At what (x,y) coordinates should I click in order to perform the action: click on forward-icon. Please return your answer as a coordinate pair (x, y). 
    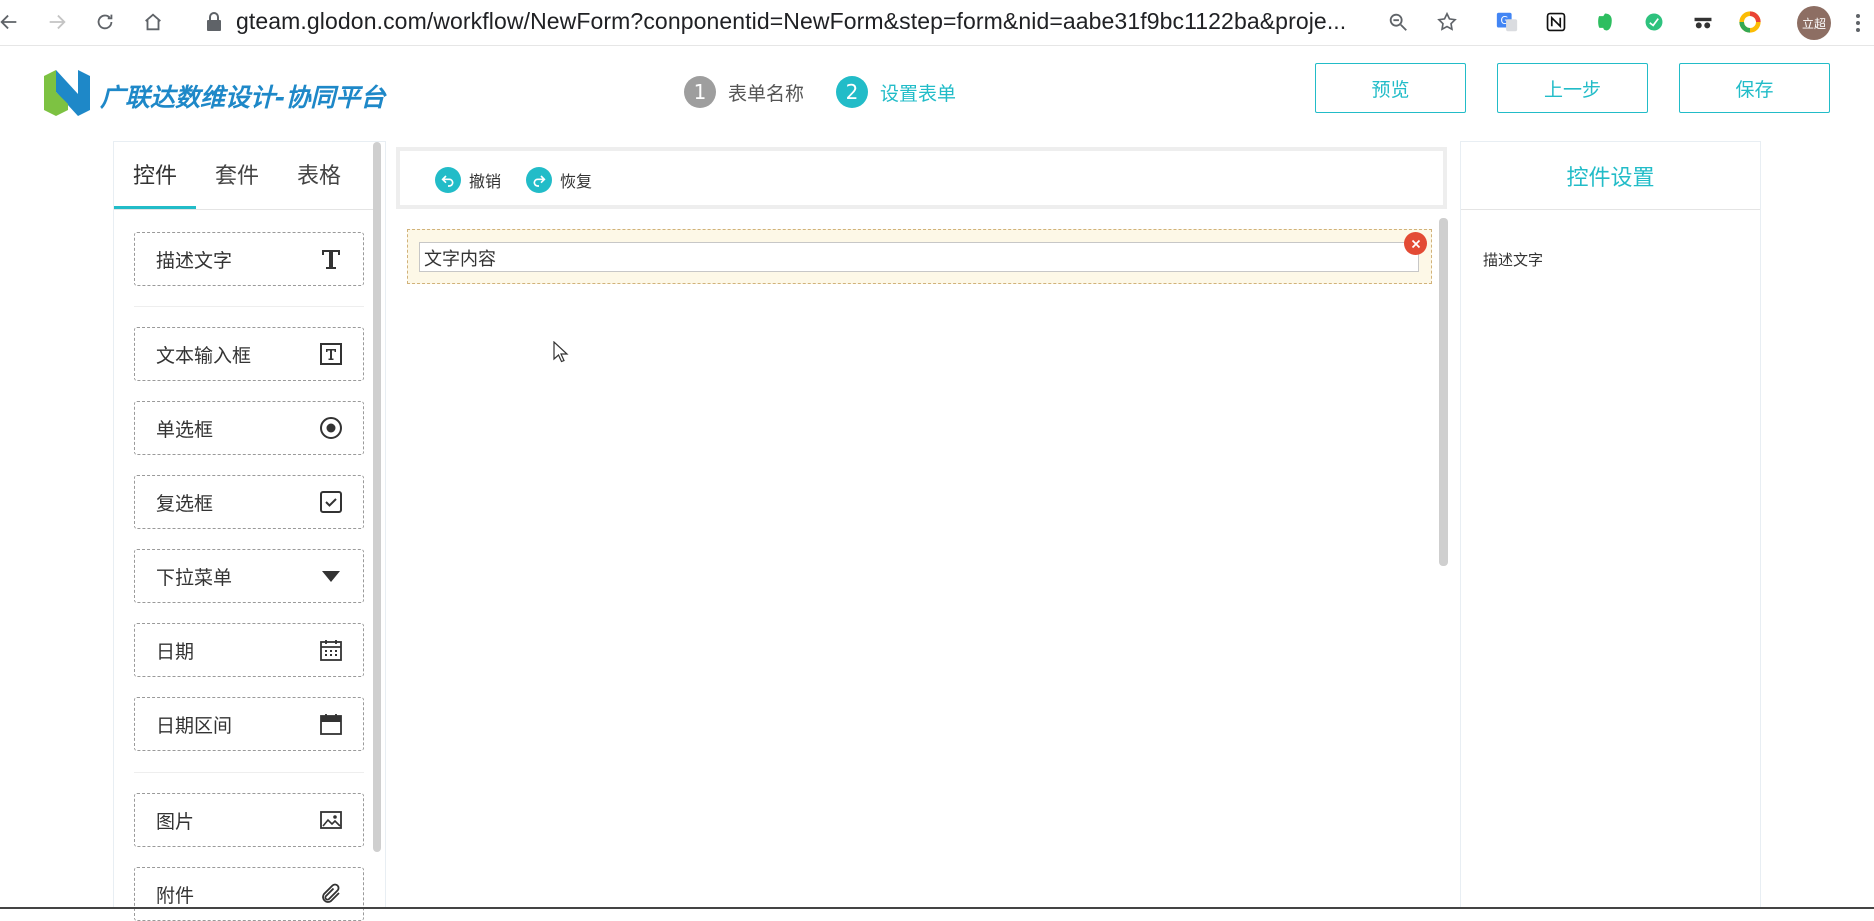
    Looking at the image, I should click on (57, 22).